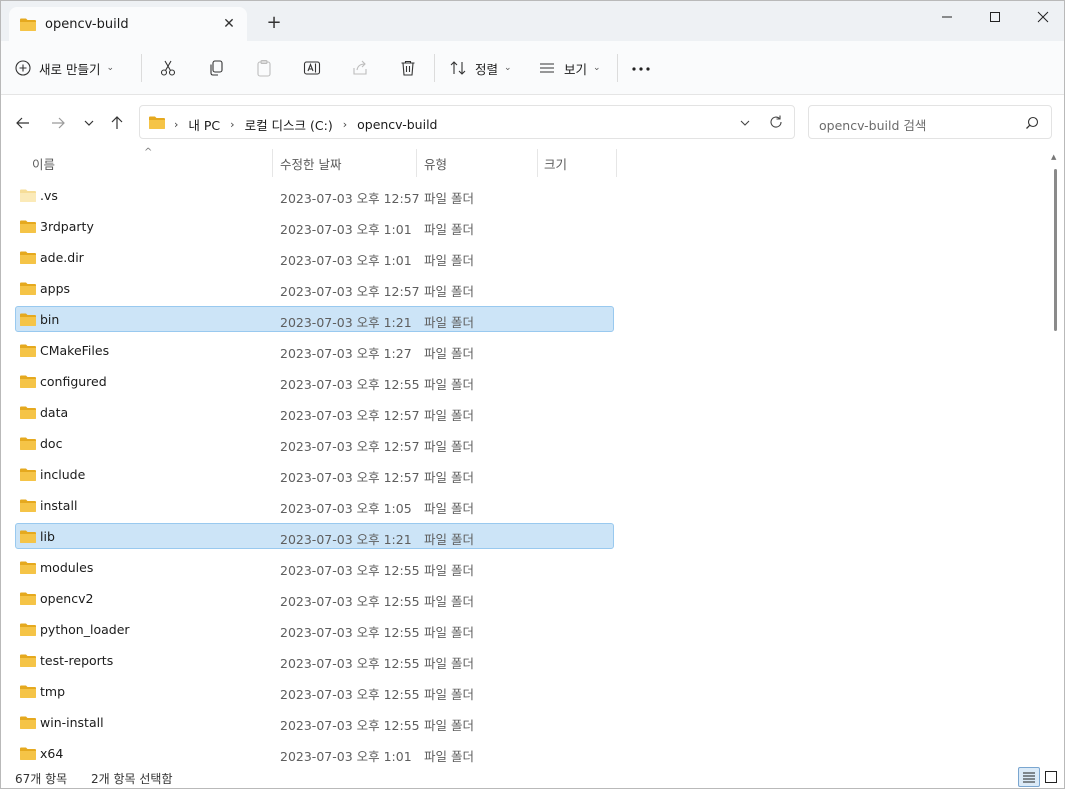  I want to click on minimize-button, so click(947, 17).